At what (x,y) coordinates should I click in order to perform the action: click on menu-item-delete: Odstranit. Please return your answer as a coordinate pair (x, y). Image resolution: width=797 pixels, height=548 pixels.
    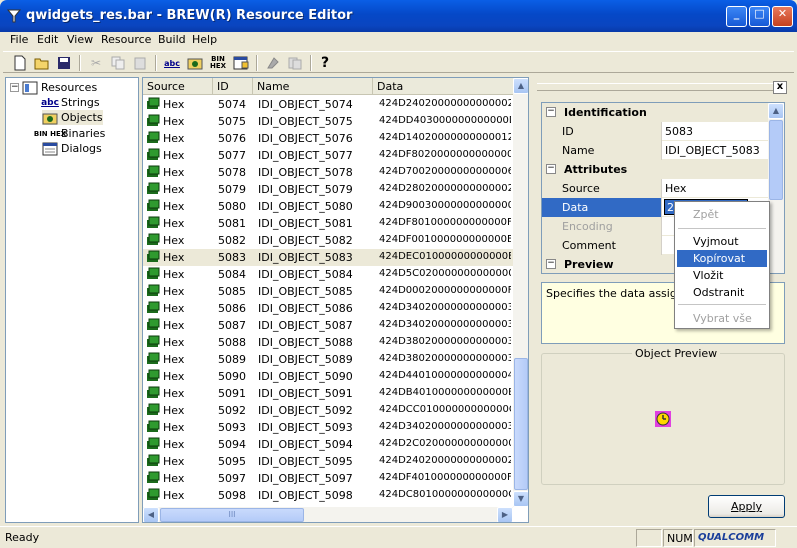
    Looking at the image, I should click on (722, 292).